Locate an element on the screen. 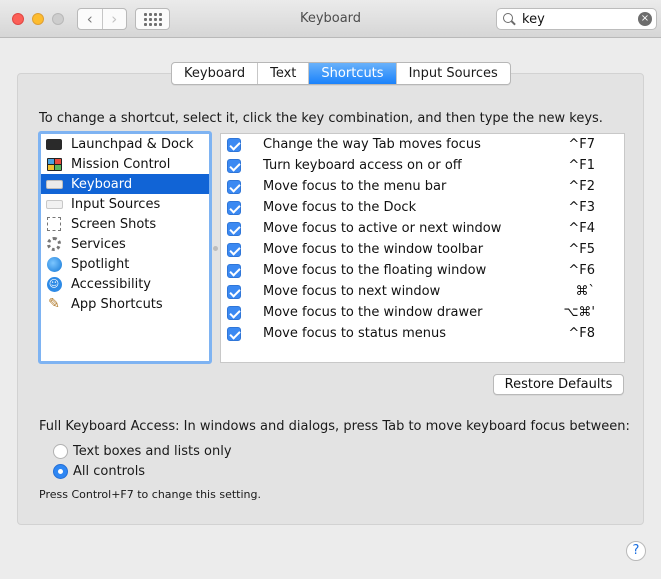 This screenshot has width=661, height=579. shortcut-key: ^F7 is located at coordinates (581, 144).